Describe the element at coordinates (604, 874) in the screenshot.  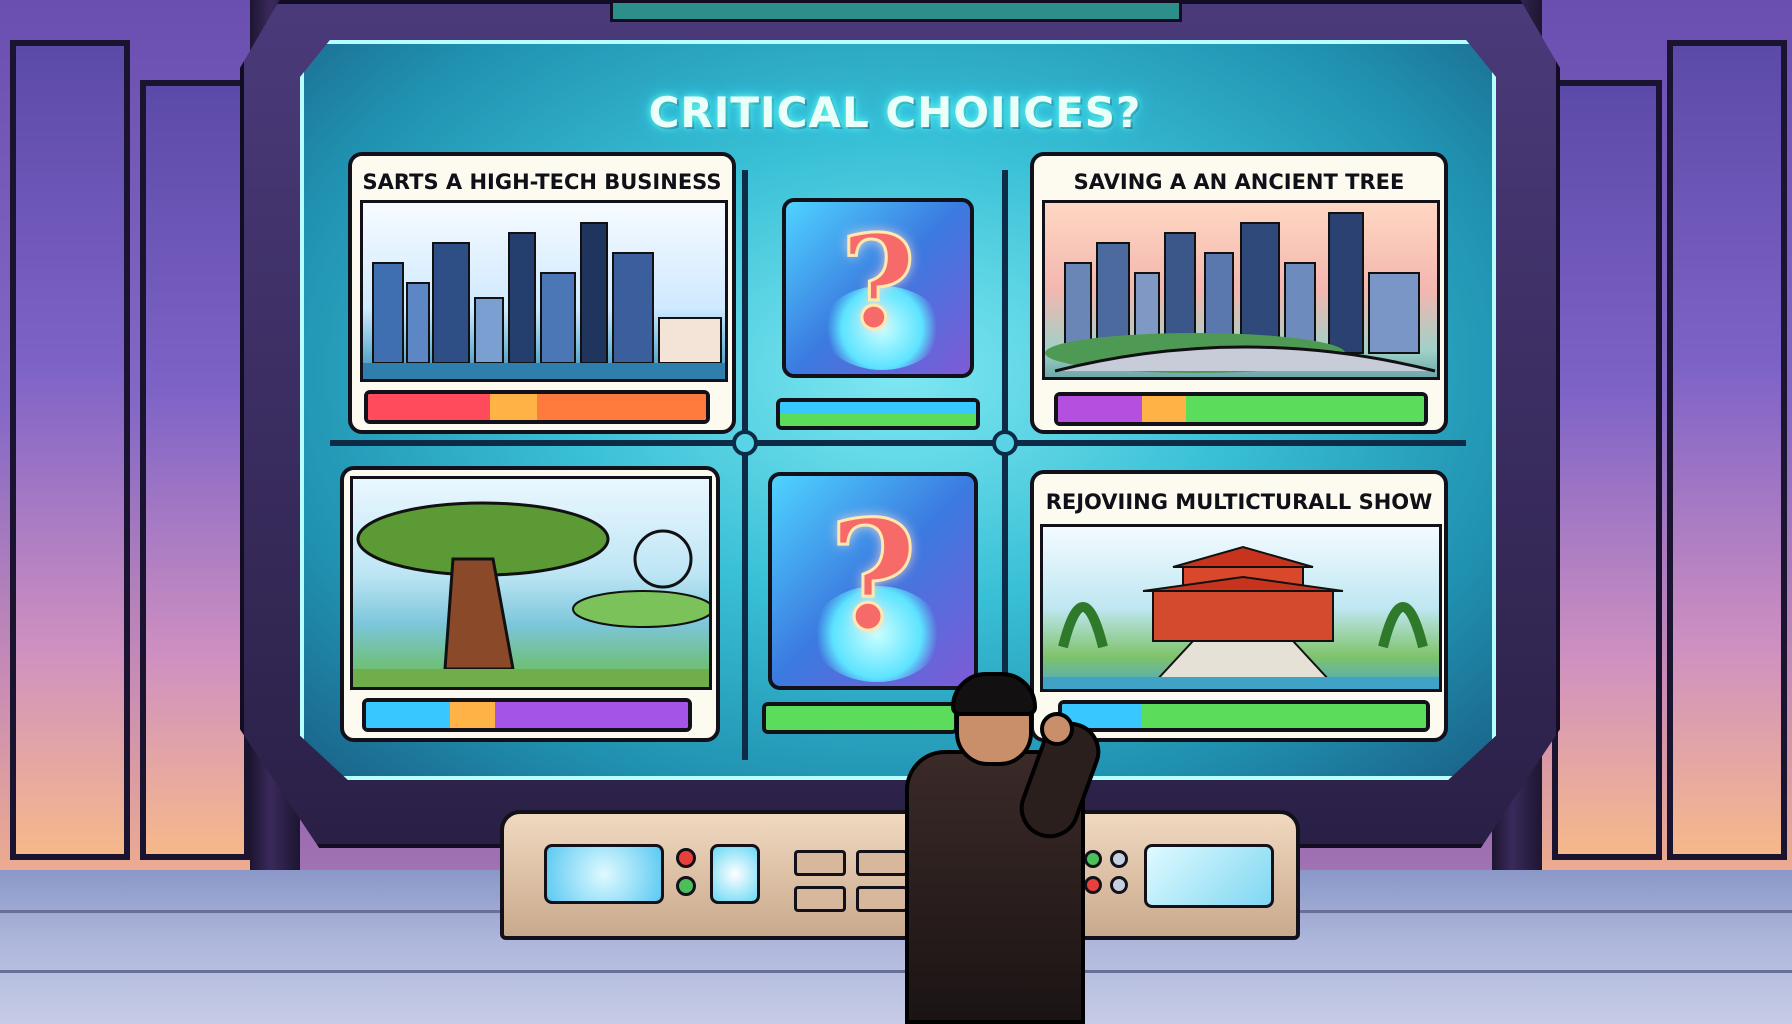
I see `swirl-pad-icon` at that location.